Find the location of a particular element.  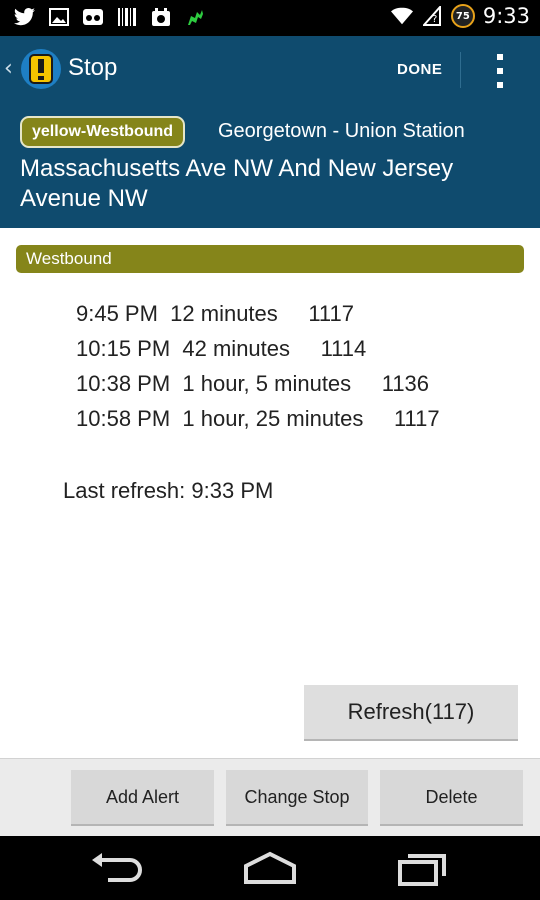

battery-icon: 75 is located at coordinates (462, 16).